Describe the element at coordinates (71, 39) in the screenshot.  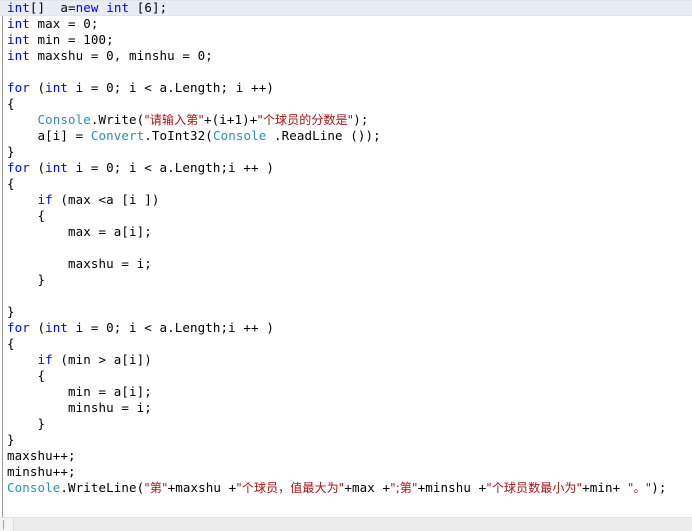
I see `code-token-plain: min = 100;` at that location.